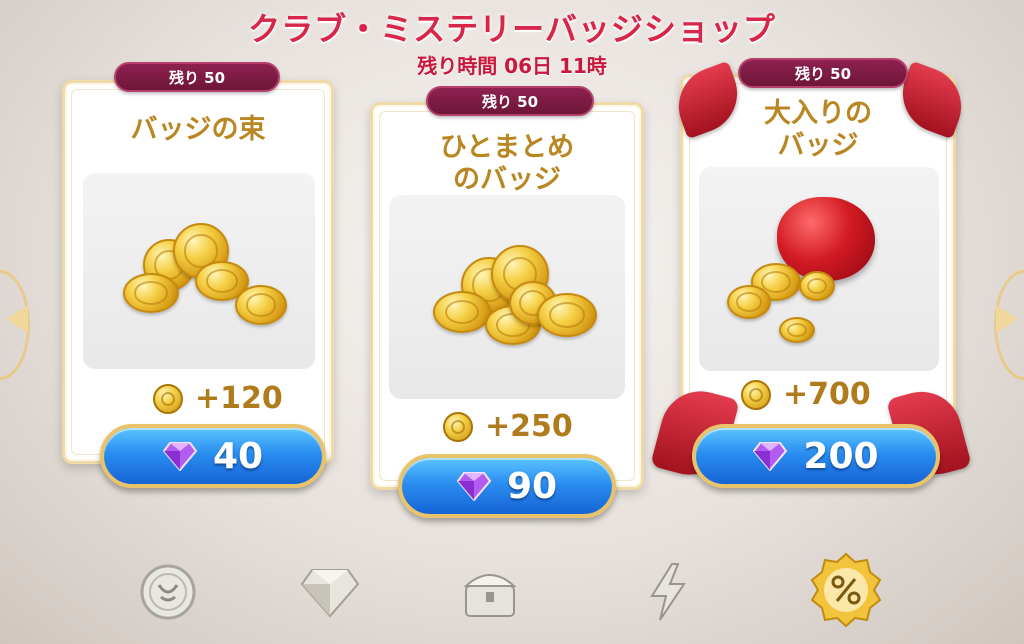 This screenshot has height=644, width=1024. I want to click on scroll-right-arrow-icon, so click(1007, 319).